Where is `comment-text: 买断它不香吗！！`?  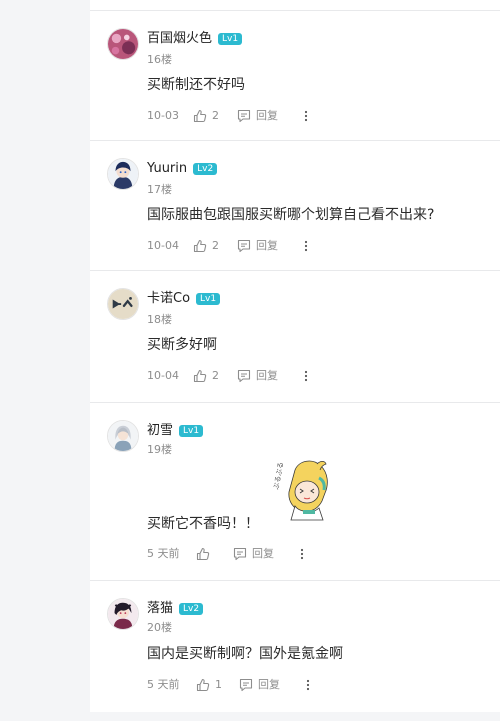
comment-text: 买断它不香吗！！ is located at coordinates (203, 524).